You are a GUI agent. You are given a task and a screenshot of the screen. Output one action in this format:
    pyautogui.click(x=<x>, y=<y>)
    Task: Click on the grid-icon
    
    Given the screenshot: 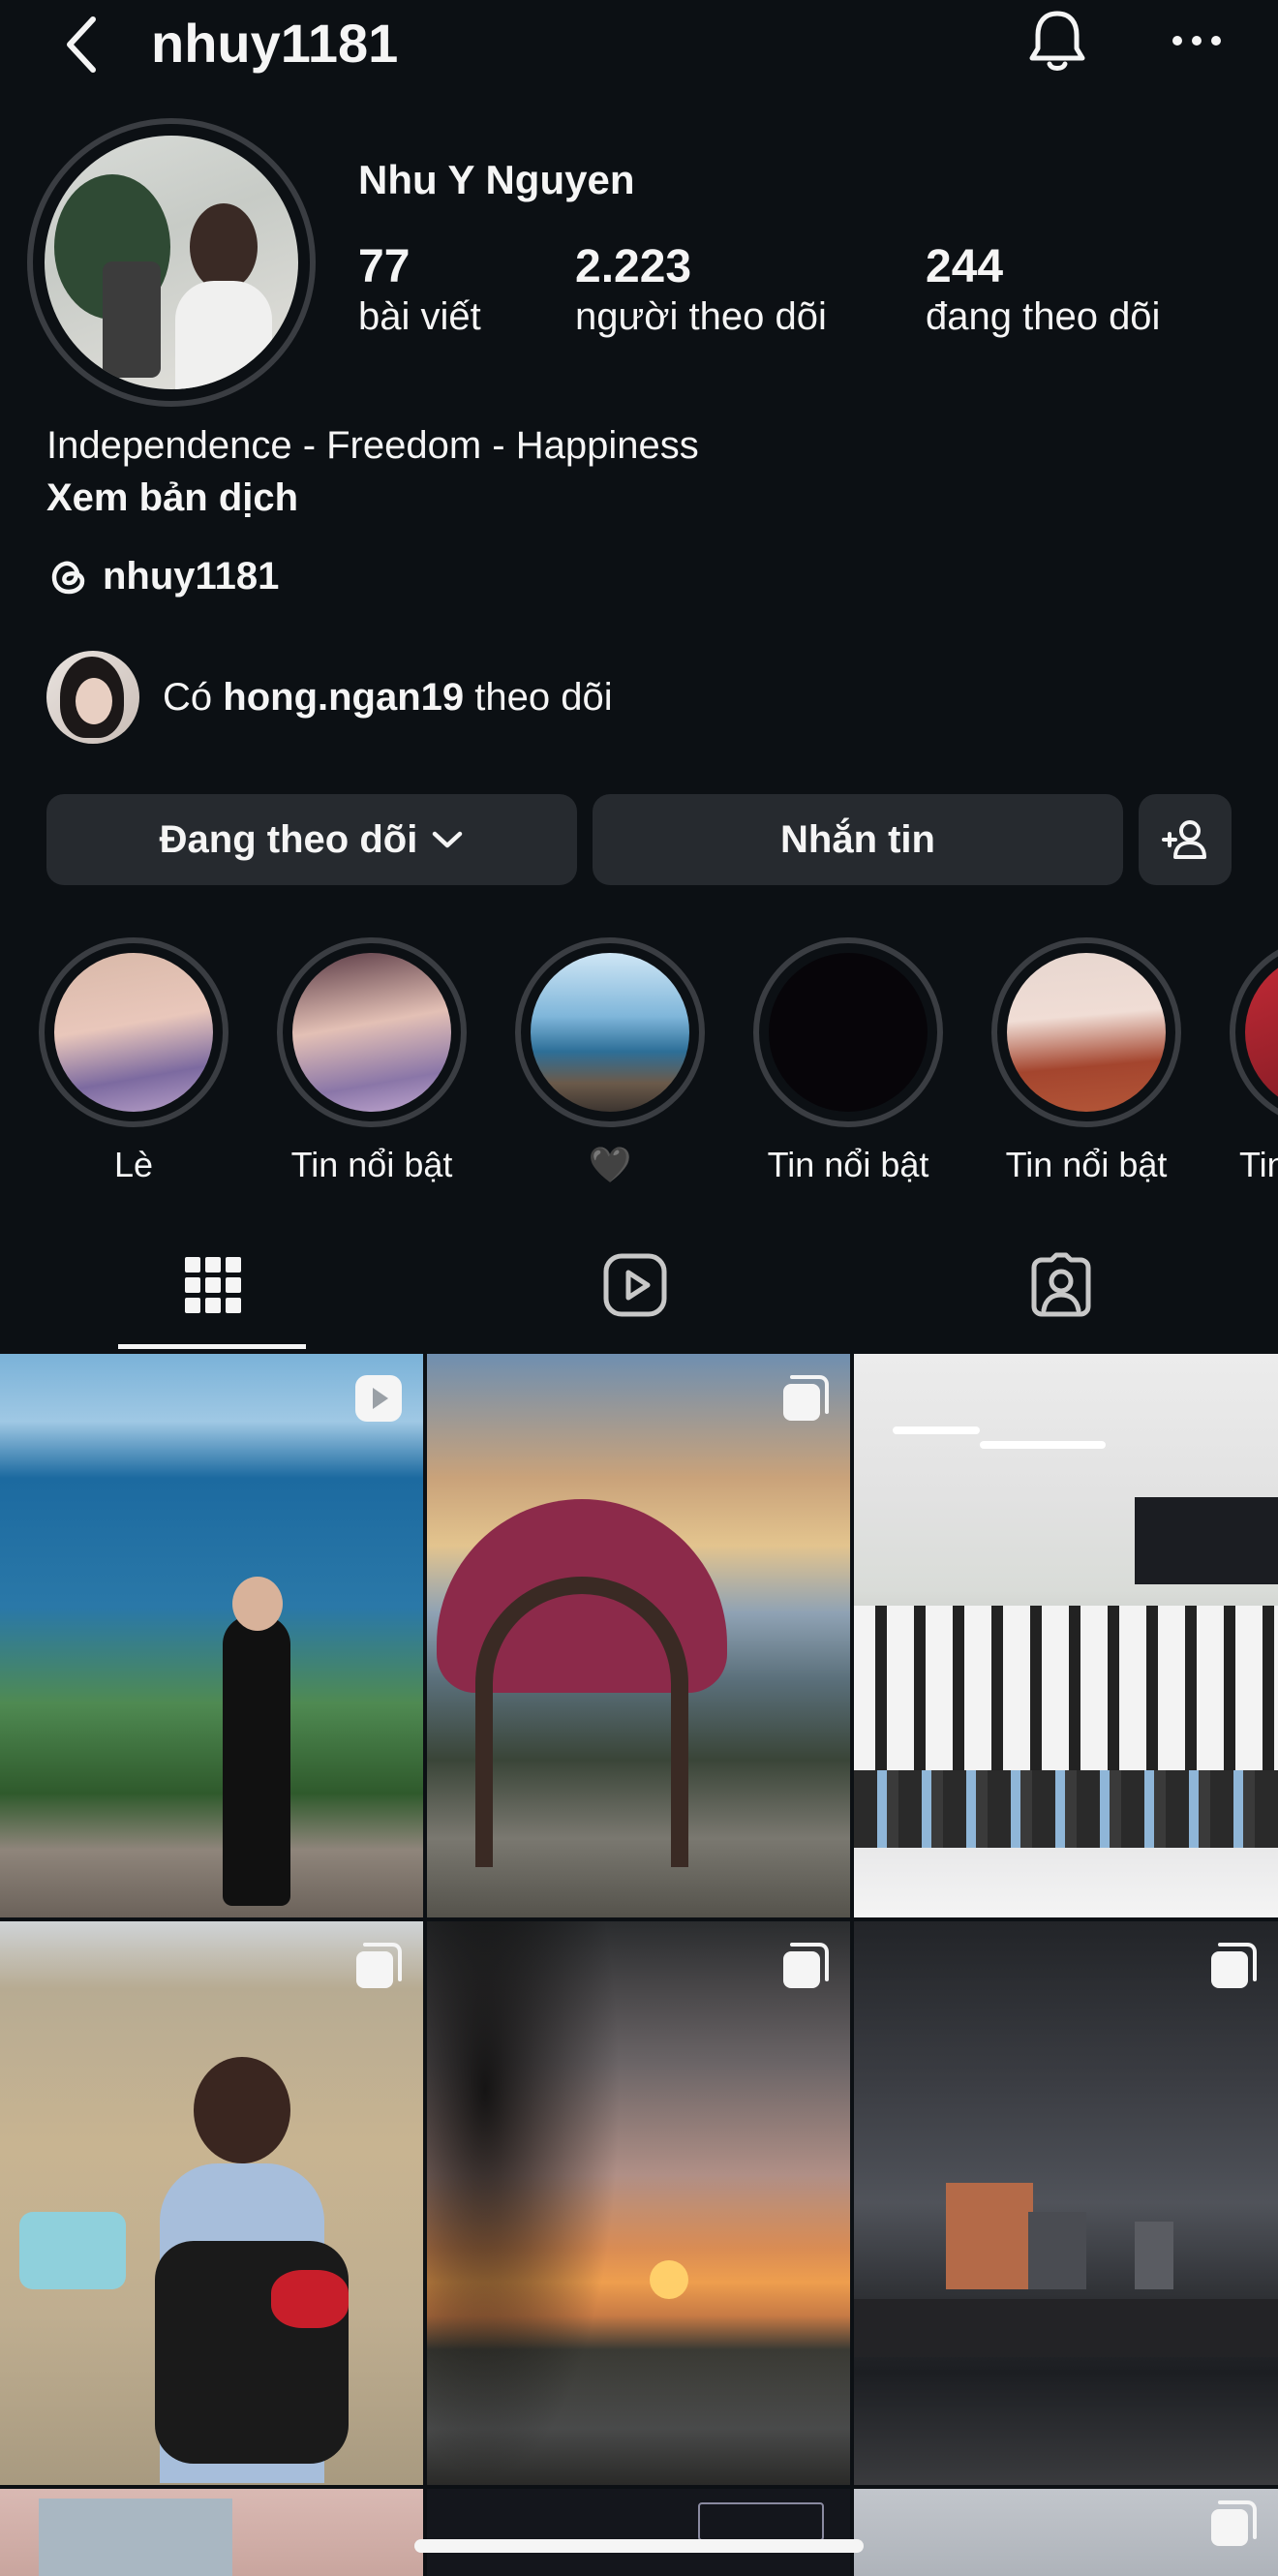 What is the action you would take?
    pyautogui.click(x=213, y=1285)
    